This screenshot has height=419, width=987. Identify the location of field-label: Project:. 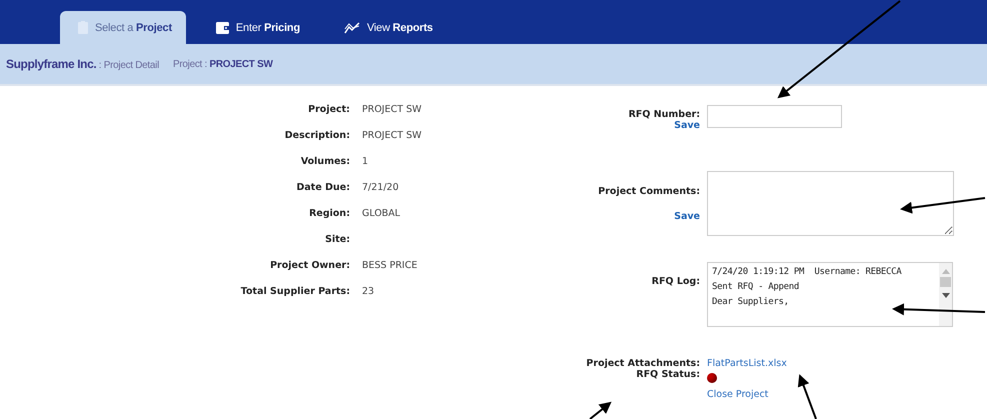
(328, 110).